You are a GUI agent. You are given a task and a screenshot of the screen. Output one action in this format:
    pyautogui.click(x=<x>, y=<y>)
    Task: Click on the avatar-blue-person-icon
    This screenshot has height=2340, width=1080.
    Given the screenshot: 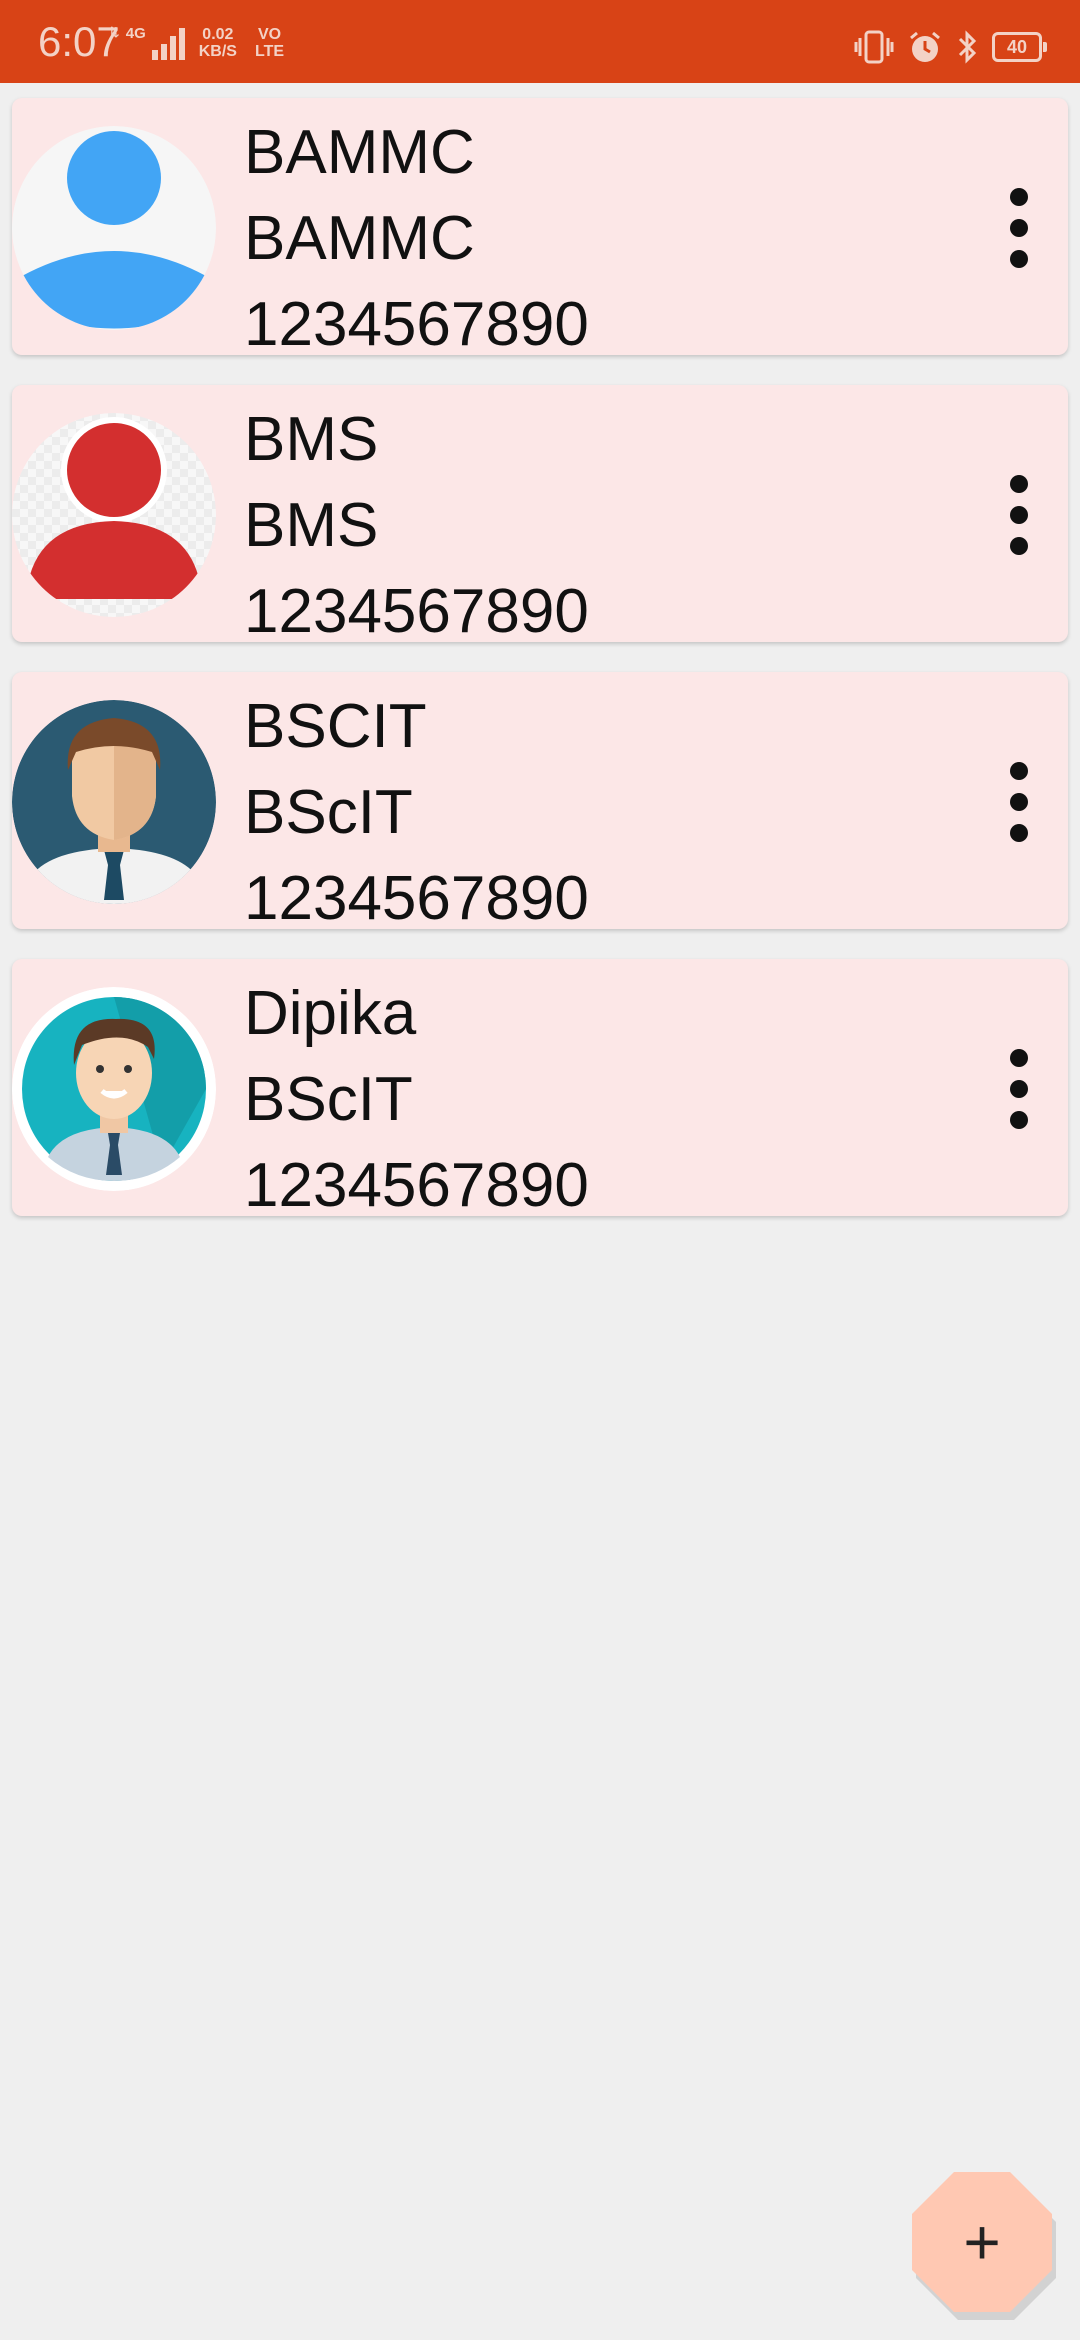 What is the action you would take?
    pyautogui.click(x=114, y=228)
    